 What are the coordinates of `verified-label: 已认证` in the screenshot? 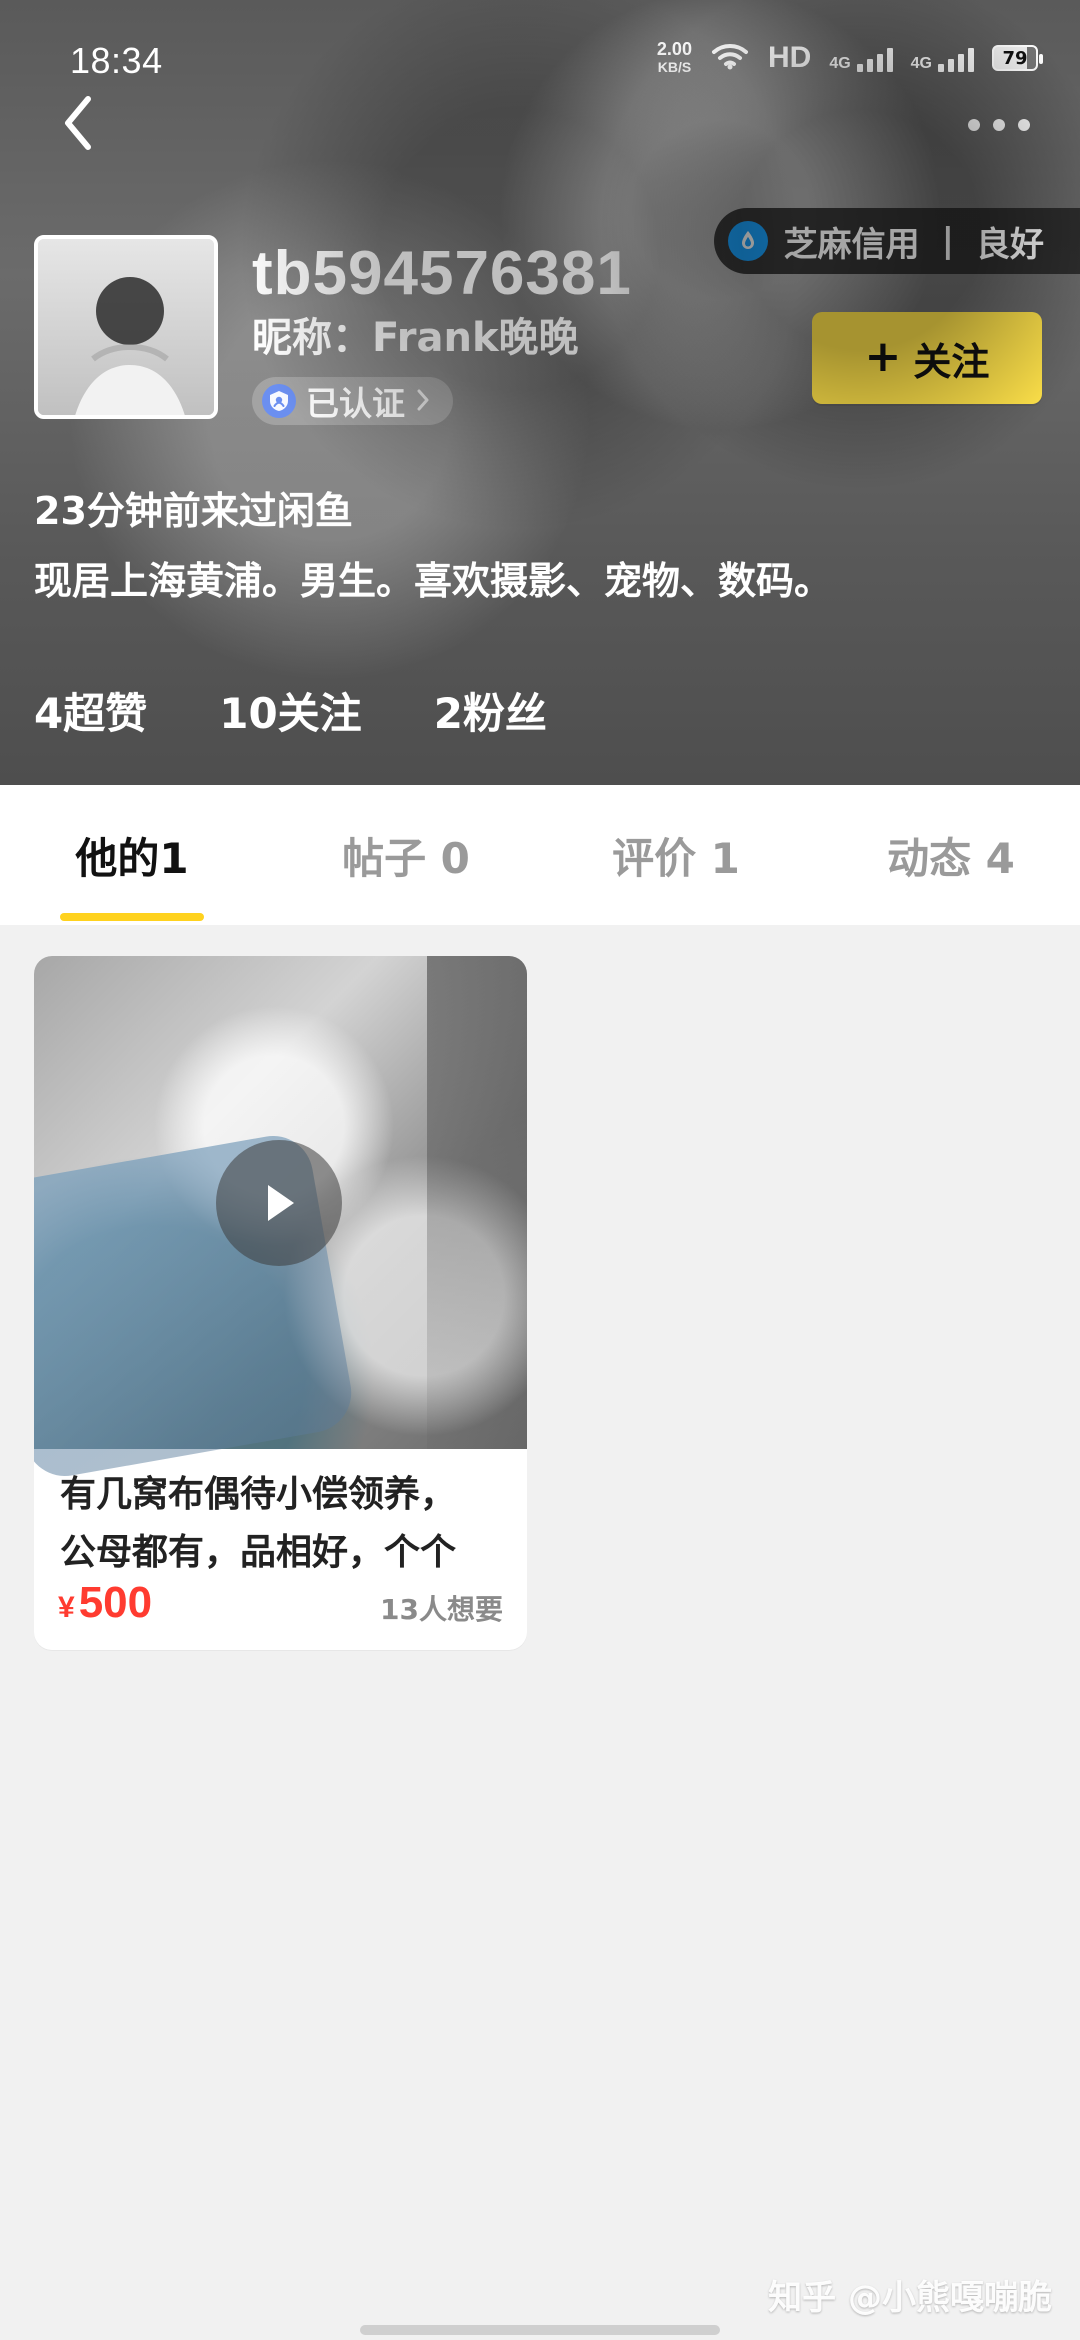 It's located at (355, 403).